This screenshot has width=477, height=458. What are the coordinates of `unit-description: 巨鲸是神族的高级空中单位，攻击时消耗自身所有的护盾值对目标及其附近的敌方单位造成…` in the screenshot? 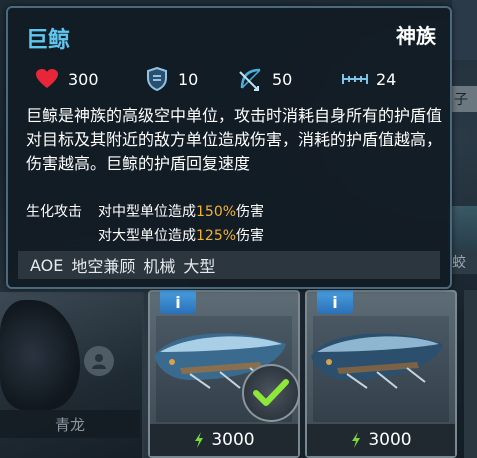 It's located at (234, 139).